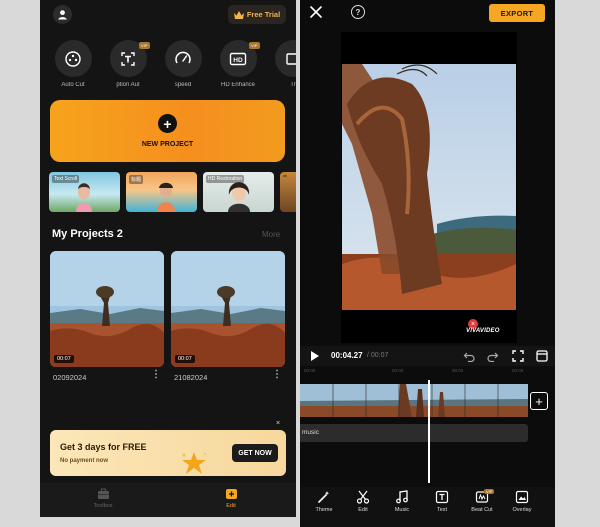 The height and width of the screenshot is (527, 600). Describe the element at coordinates (469, 356) in the screenshot. I see `undo-icon` at that location.